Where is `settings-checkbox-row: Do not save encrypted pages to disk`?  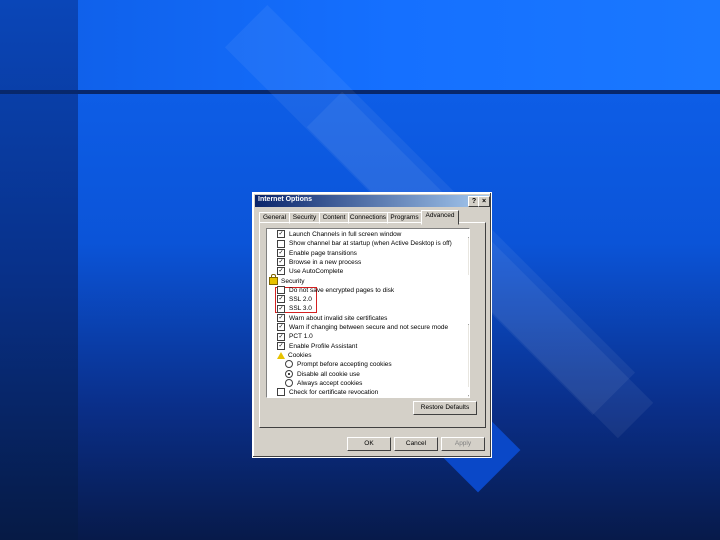
settings-checkbox-row: Do not save encrypted pages to disk is located at coordinates (335, 290).